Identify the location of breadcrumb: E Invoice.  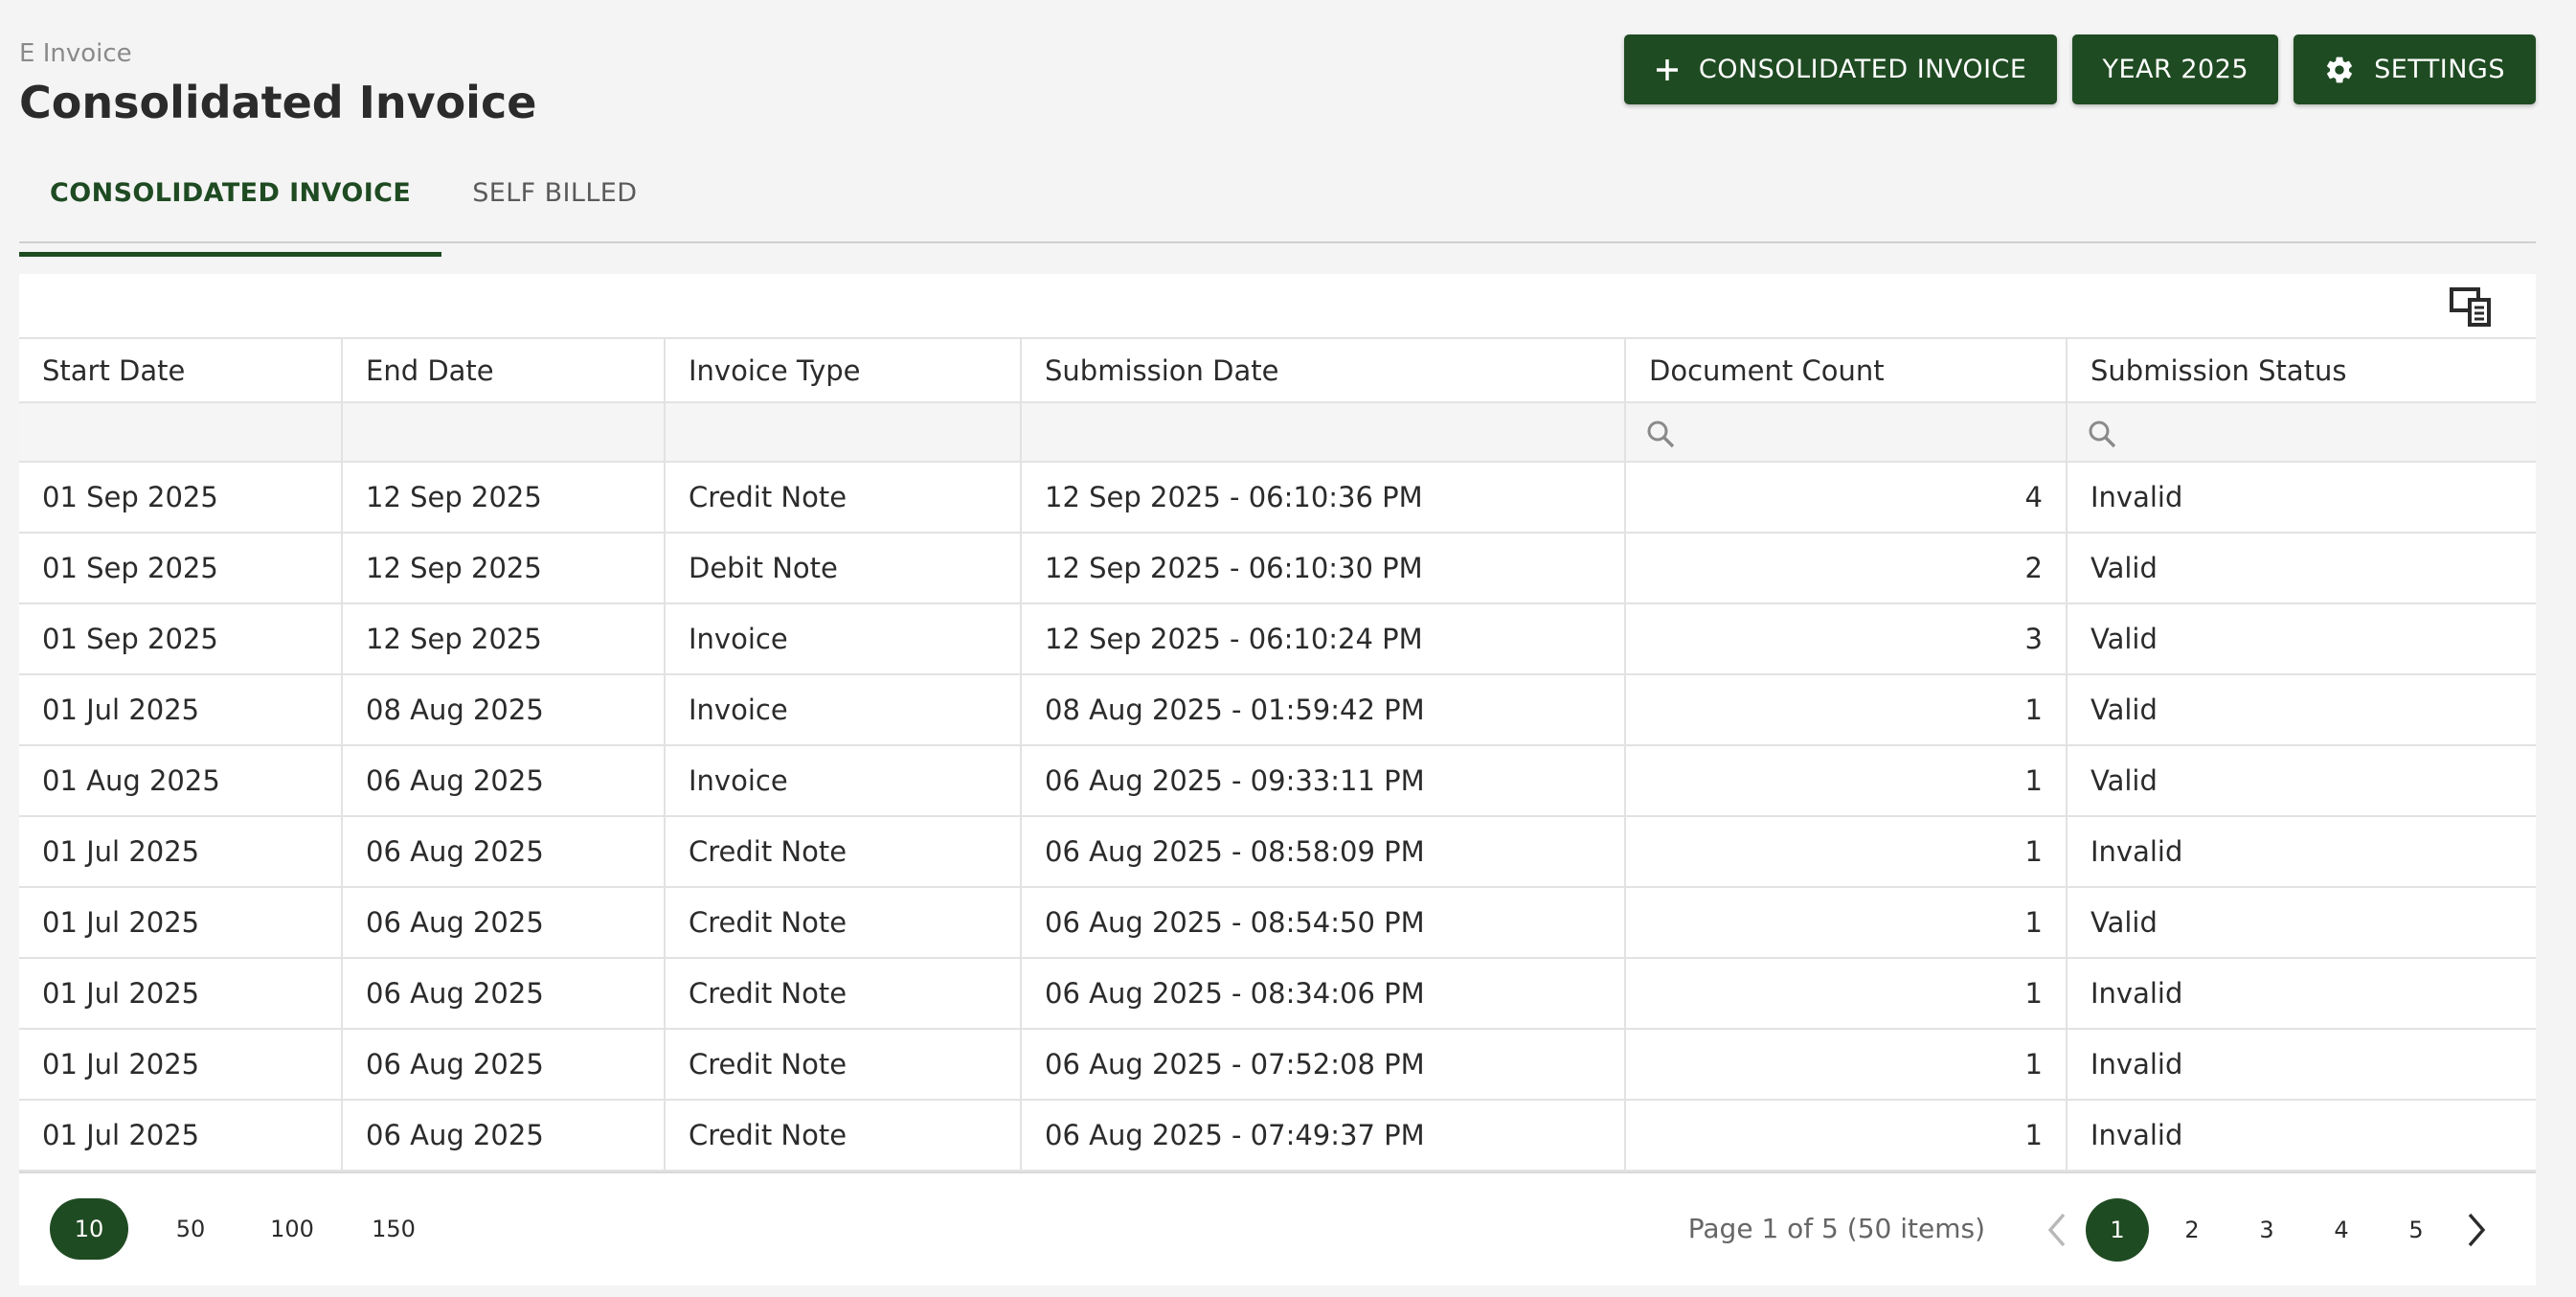
(277, 54).